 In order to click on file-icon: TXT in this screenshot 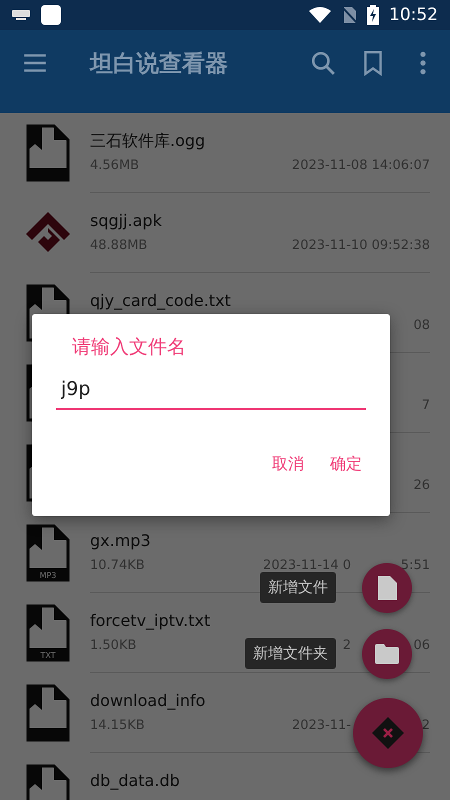, I will do `click(48, 633)`.